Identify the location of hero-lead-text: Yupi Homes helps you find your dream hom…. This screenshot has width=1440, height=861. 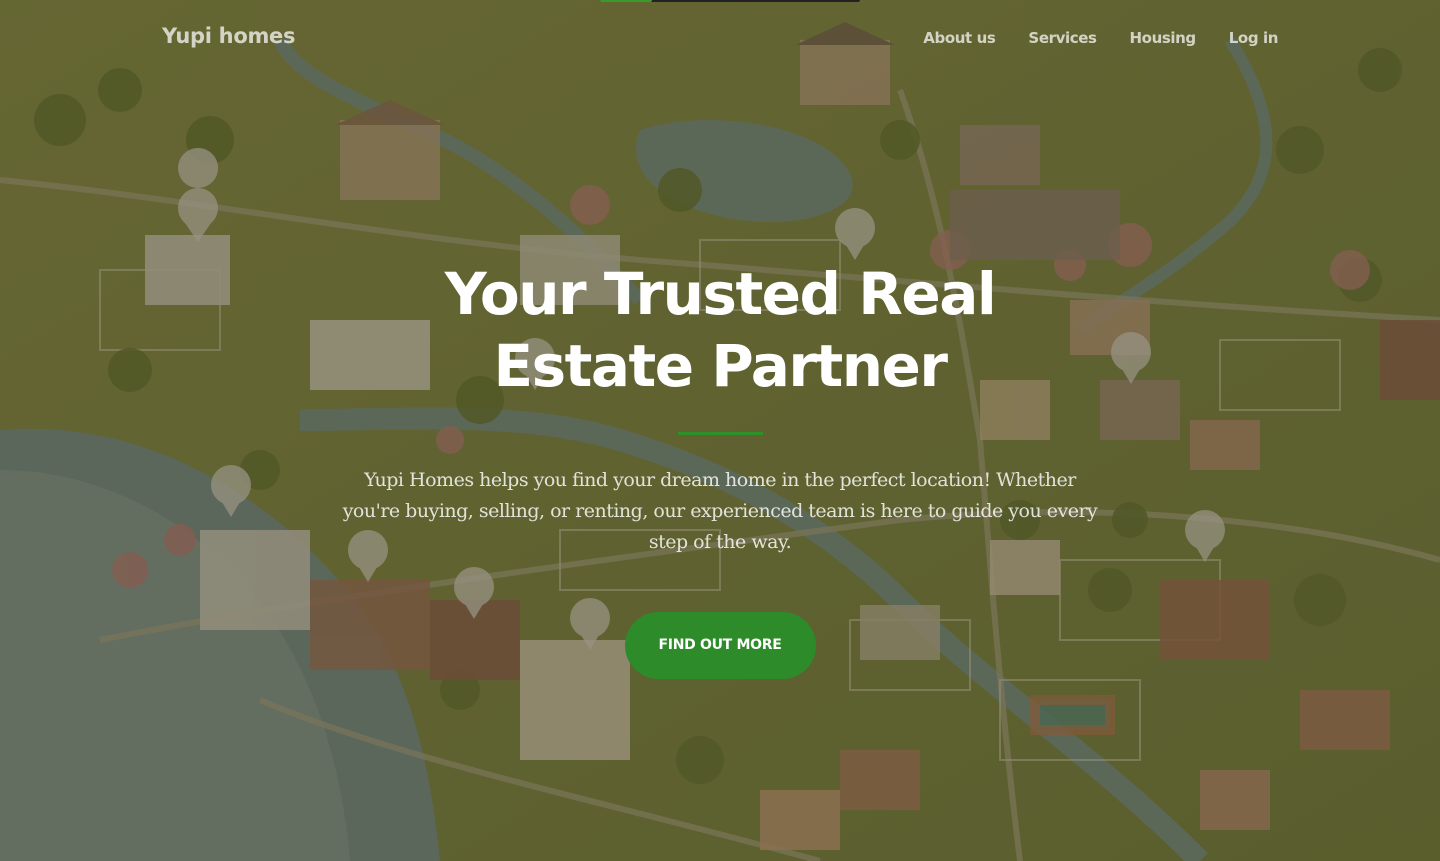
(720, 511).